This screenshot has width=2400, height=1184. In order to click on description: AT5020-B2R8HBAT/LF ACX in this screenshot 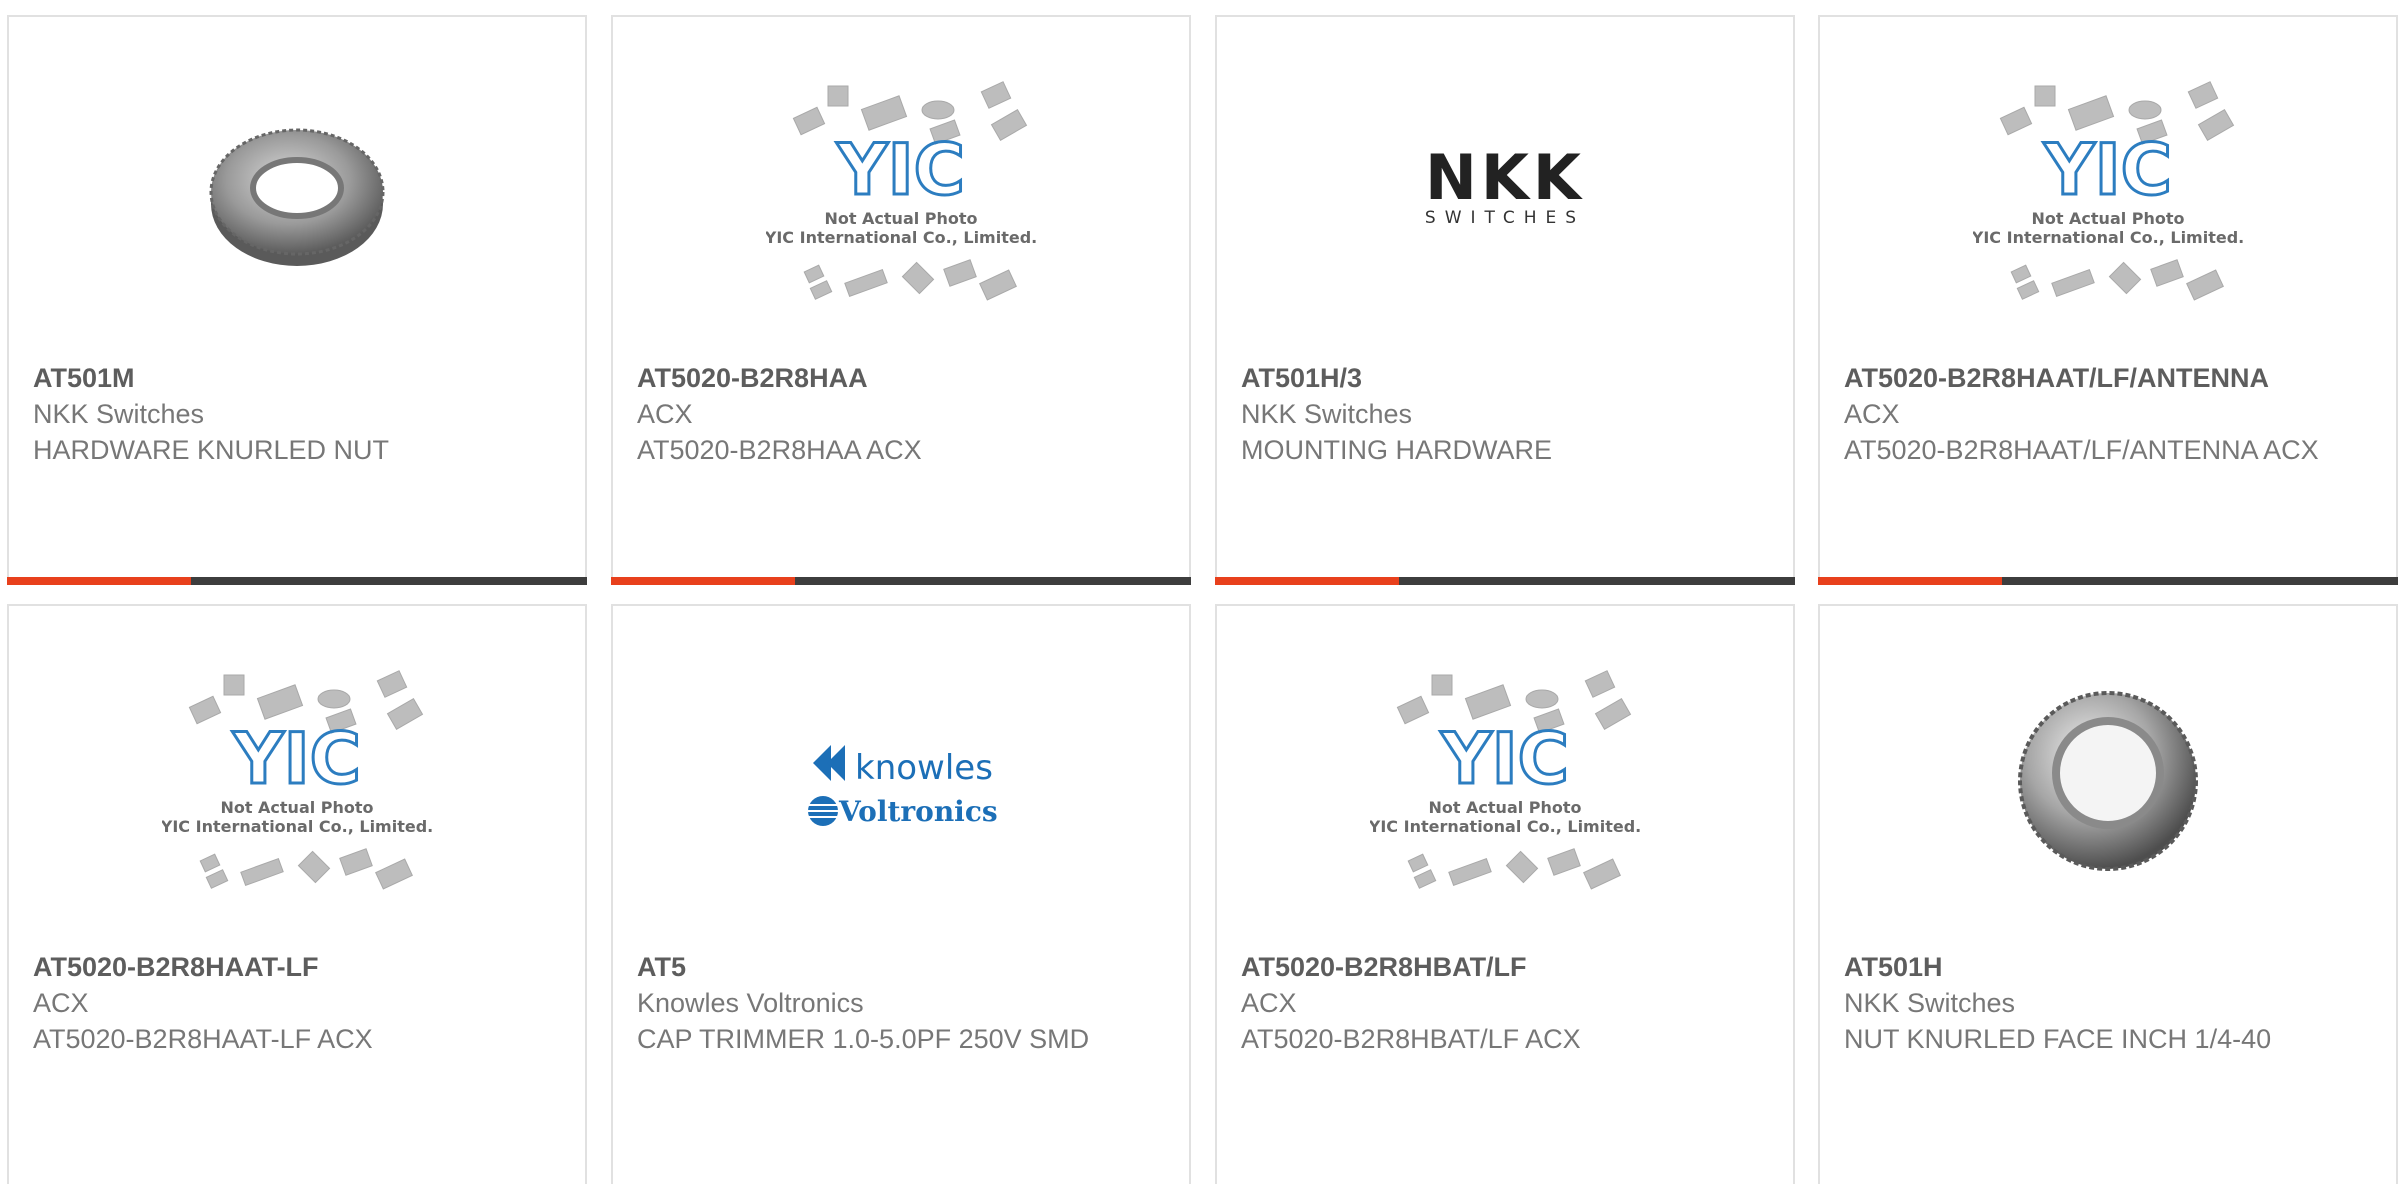, I will do `click(1411, 1039)`.